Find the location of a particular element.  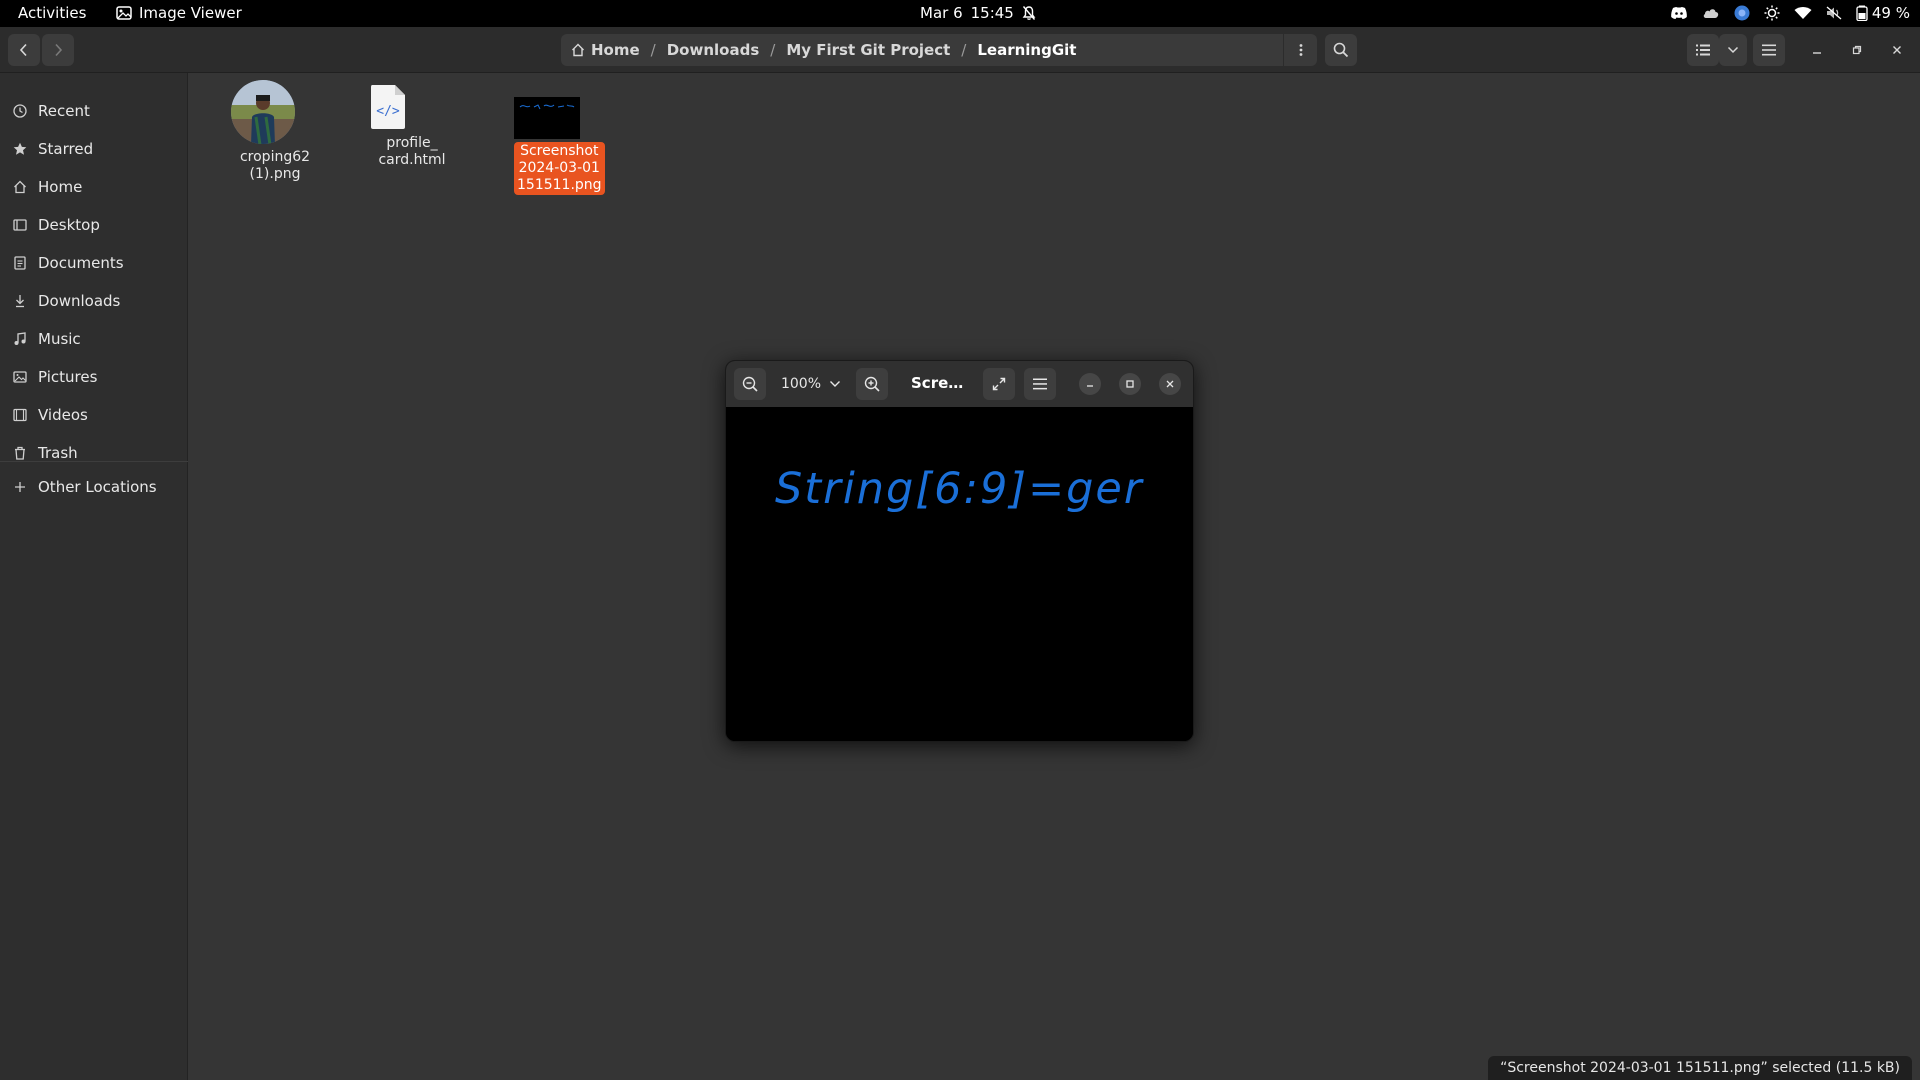

sidebar-item-home: Home is located at coordinates (47, 187).